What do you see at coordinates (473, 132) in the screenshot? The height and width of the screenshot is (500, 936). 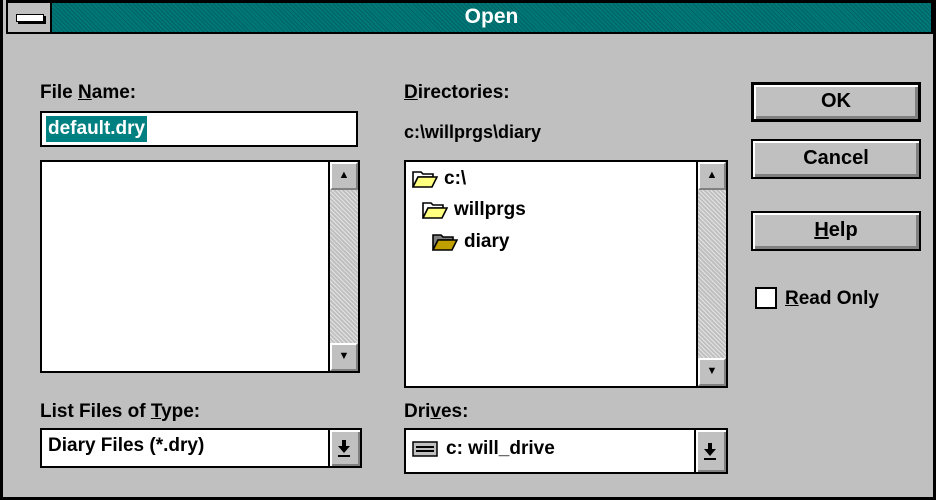 I see `current-directory-path: c:\willprgs\diary` at bounding box center [473, 132].